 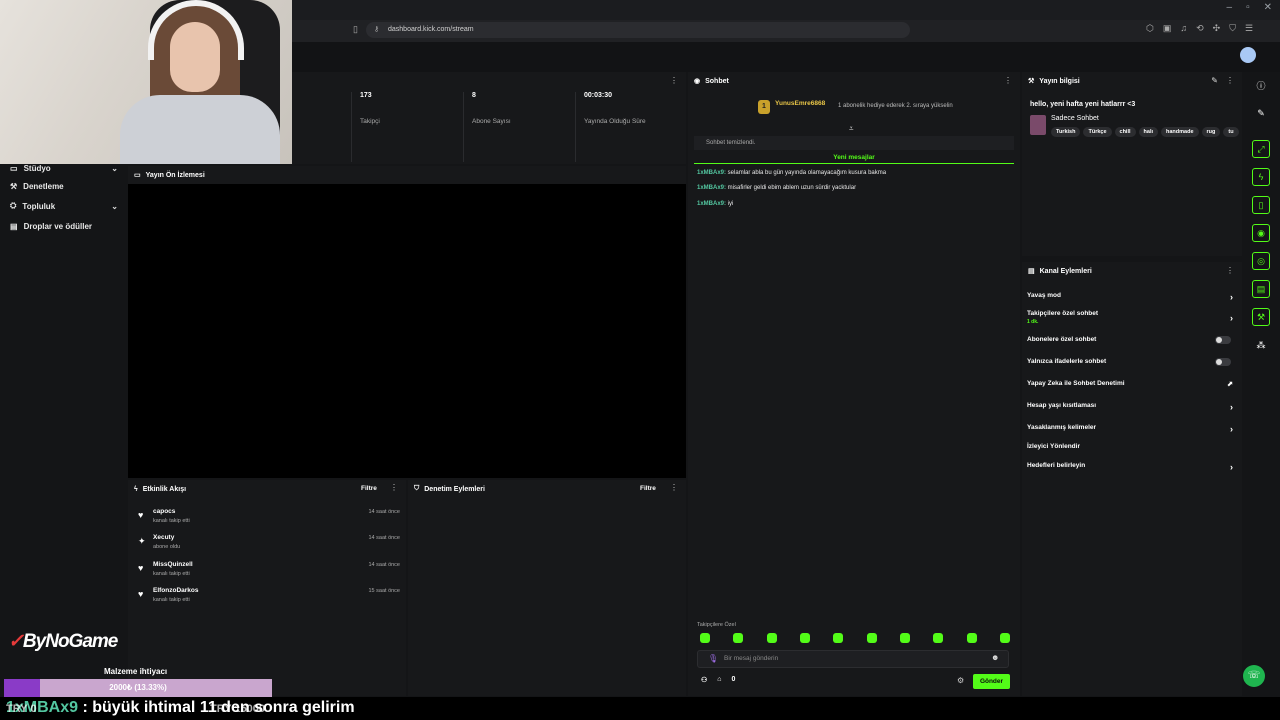 What do you see at coordinates (1217, 28) in the screenshot?
I see `puzzle-icon: ✣` at bounding box center [1217, 28].